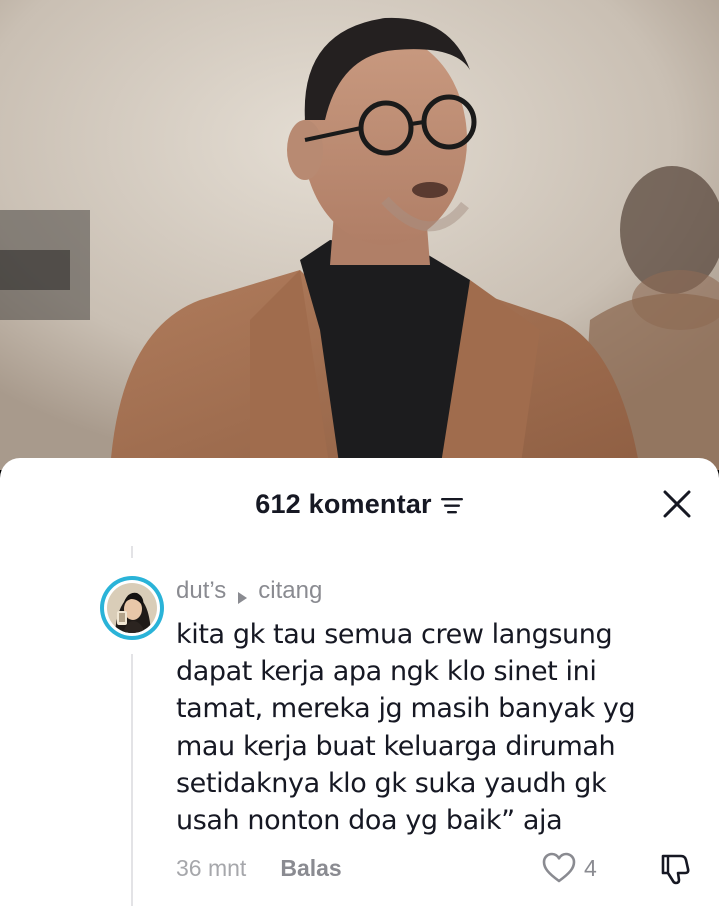 The width and height of the screenshot is (719, 906). I want to click on heart-icon, so click(559, 867).